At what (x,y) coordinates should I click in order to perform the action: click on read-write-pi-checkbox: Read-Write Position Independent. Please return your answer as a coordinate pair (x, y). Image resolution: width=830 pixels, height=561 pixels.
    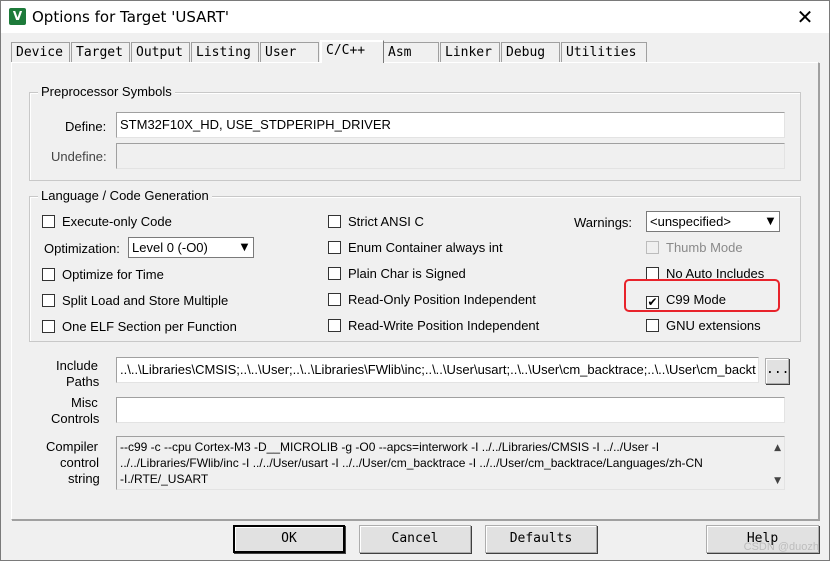
    Looking at the image, I should click on (433, 326).